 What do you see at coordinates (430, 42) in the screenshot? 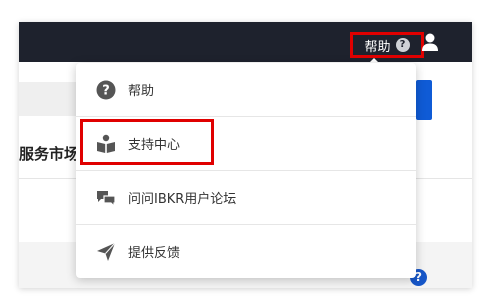
I see `user-icon` at bounding box center [430, 42].